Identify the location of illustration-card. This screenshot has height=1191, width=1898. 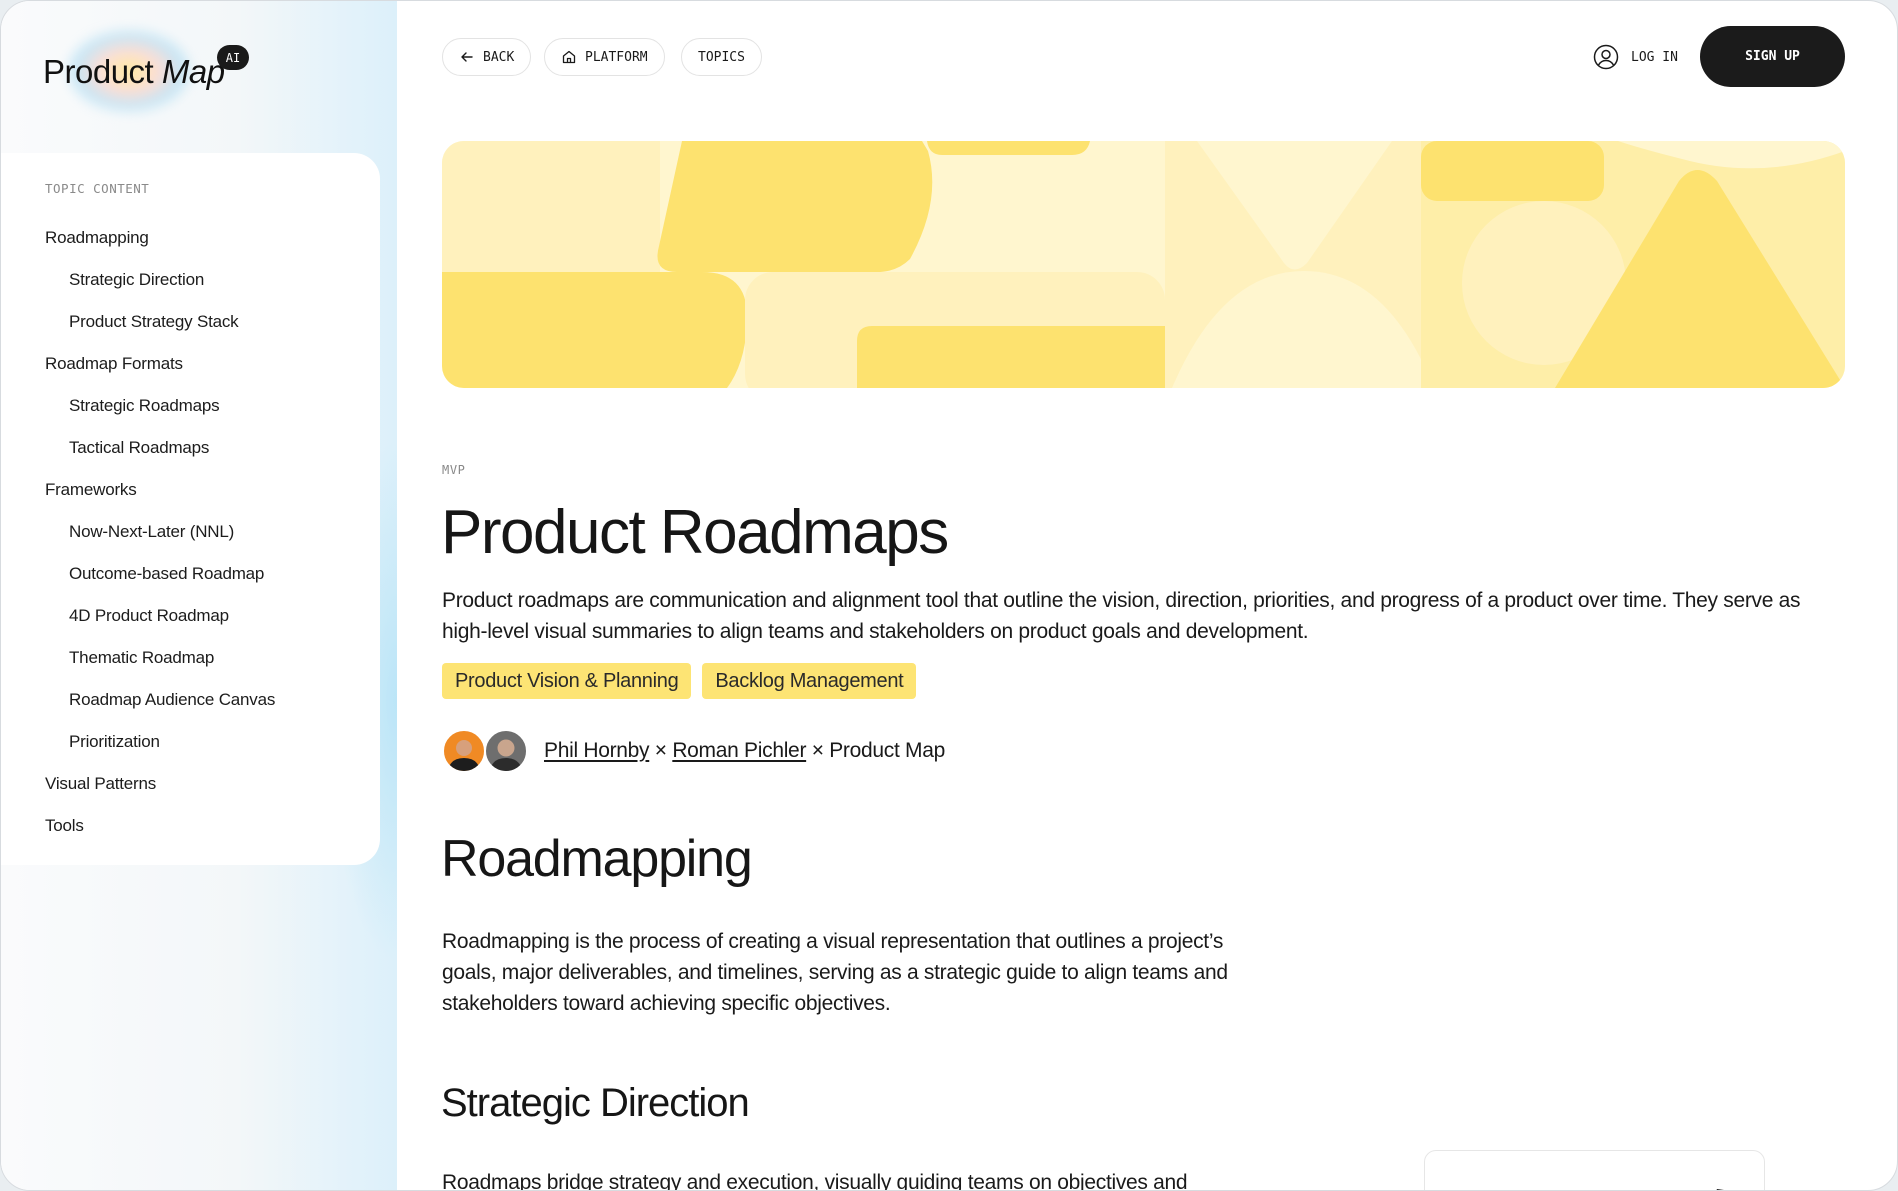
(1594, 1170).